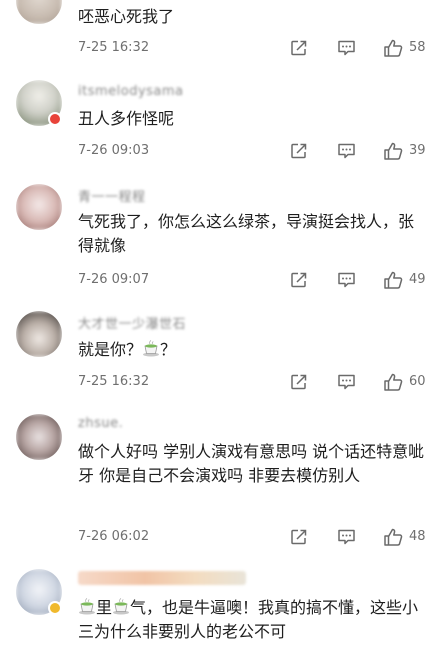  Describe the element at coordinates (100, 423) in the screenshot. I see `username: zhsue.` at that location.